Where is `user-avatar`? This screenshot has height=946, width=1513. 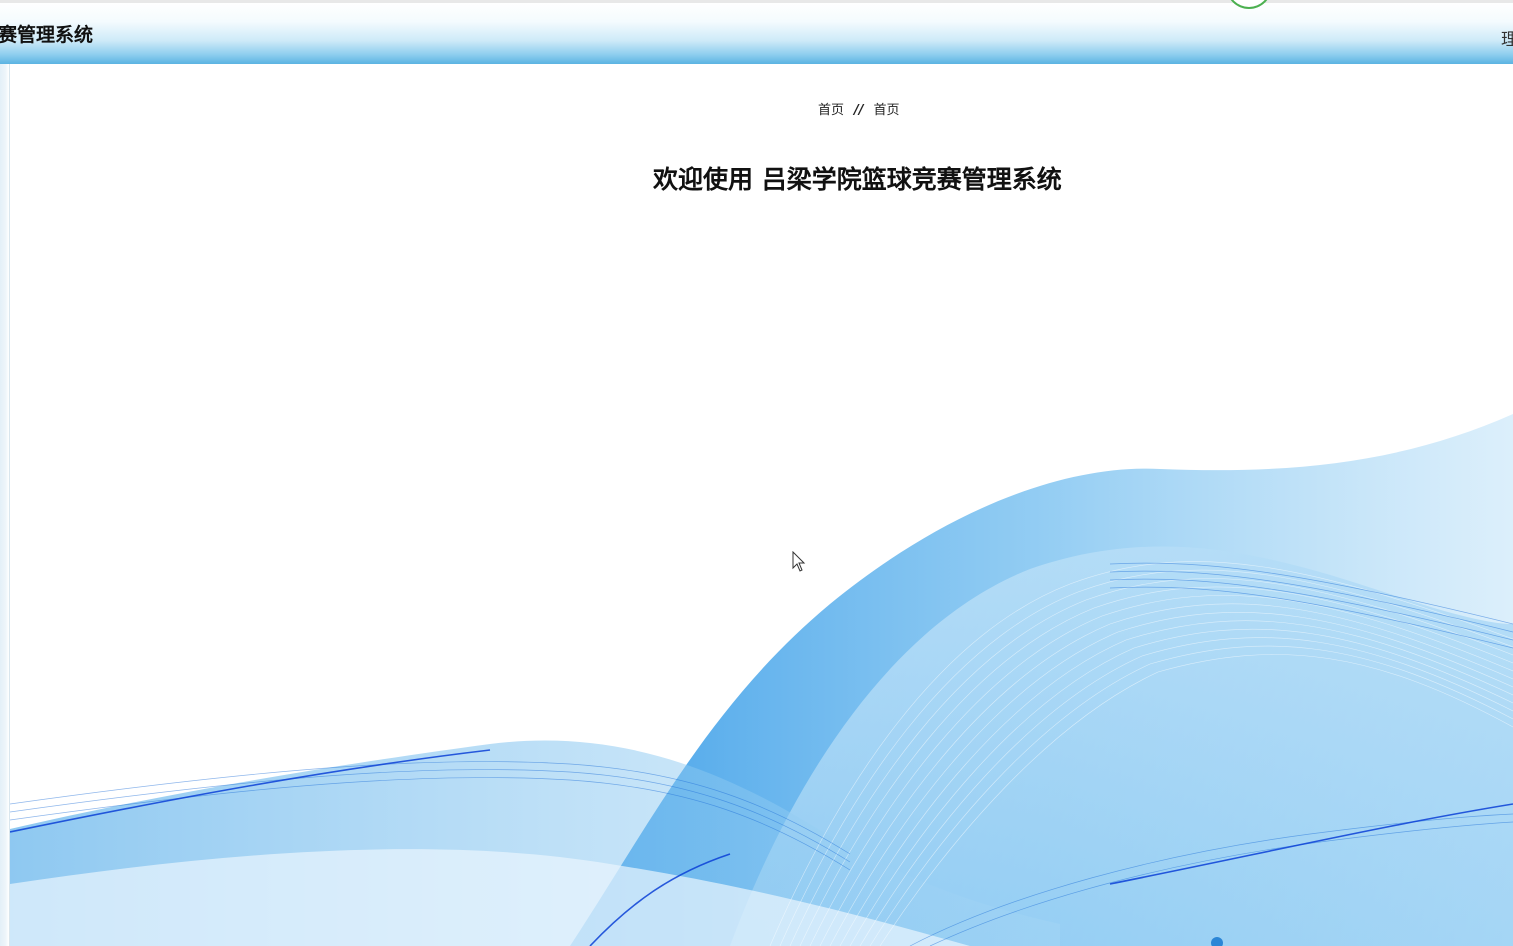 user-avatar is located at coordinates (1249, 4).